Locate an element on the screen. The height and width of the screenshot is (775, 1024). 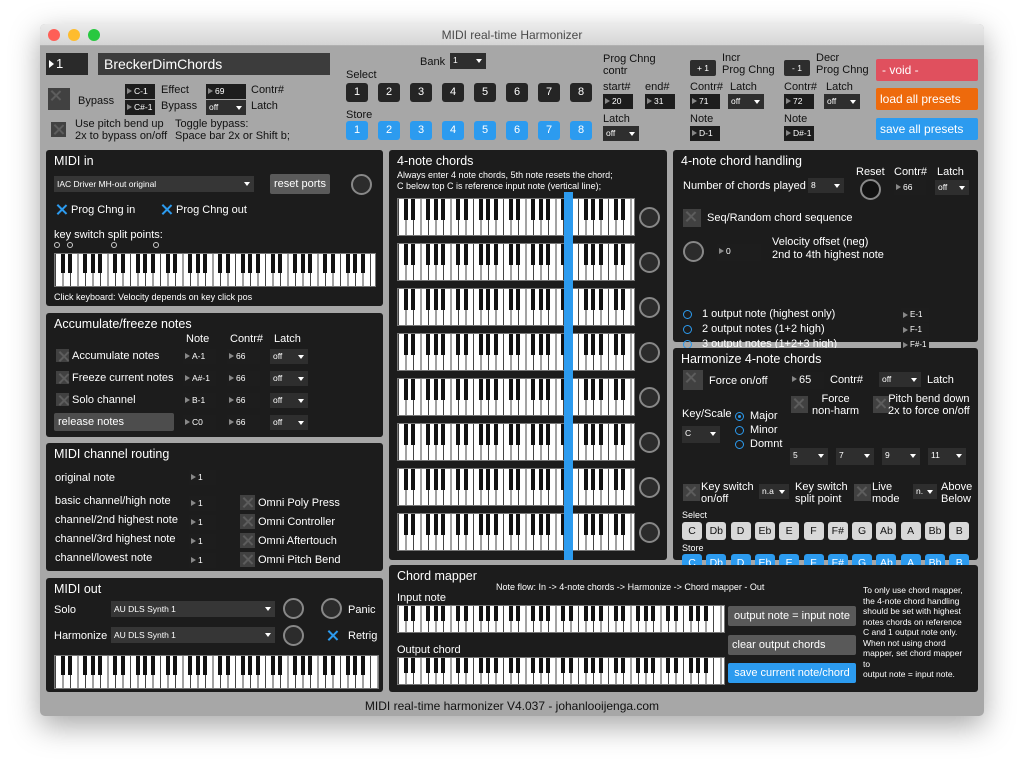
bank-store-button: 3 is located at coordinates (421, 130).